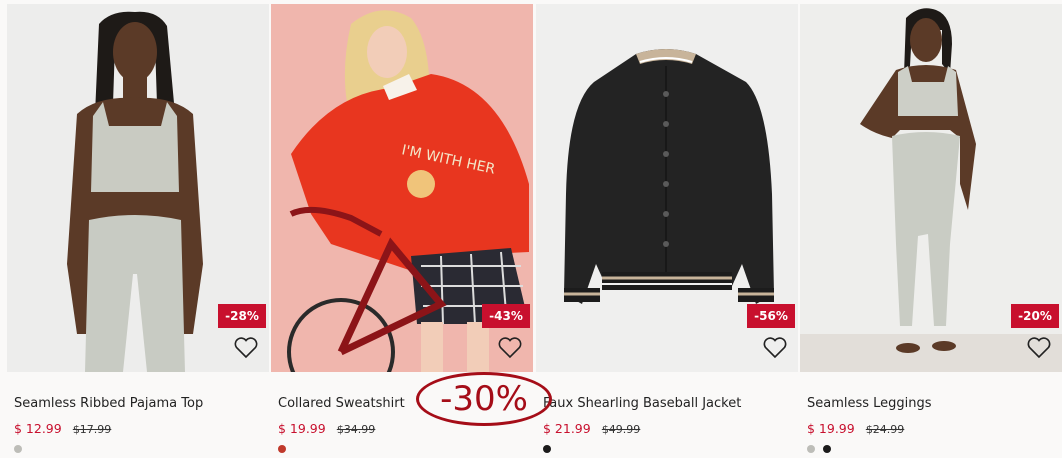  I want to click on product-prices: $ 19.99 $24.99, so click(855, 427).